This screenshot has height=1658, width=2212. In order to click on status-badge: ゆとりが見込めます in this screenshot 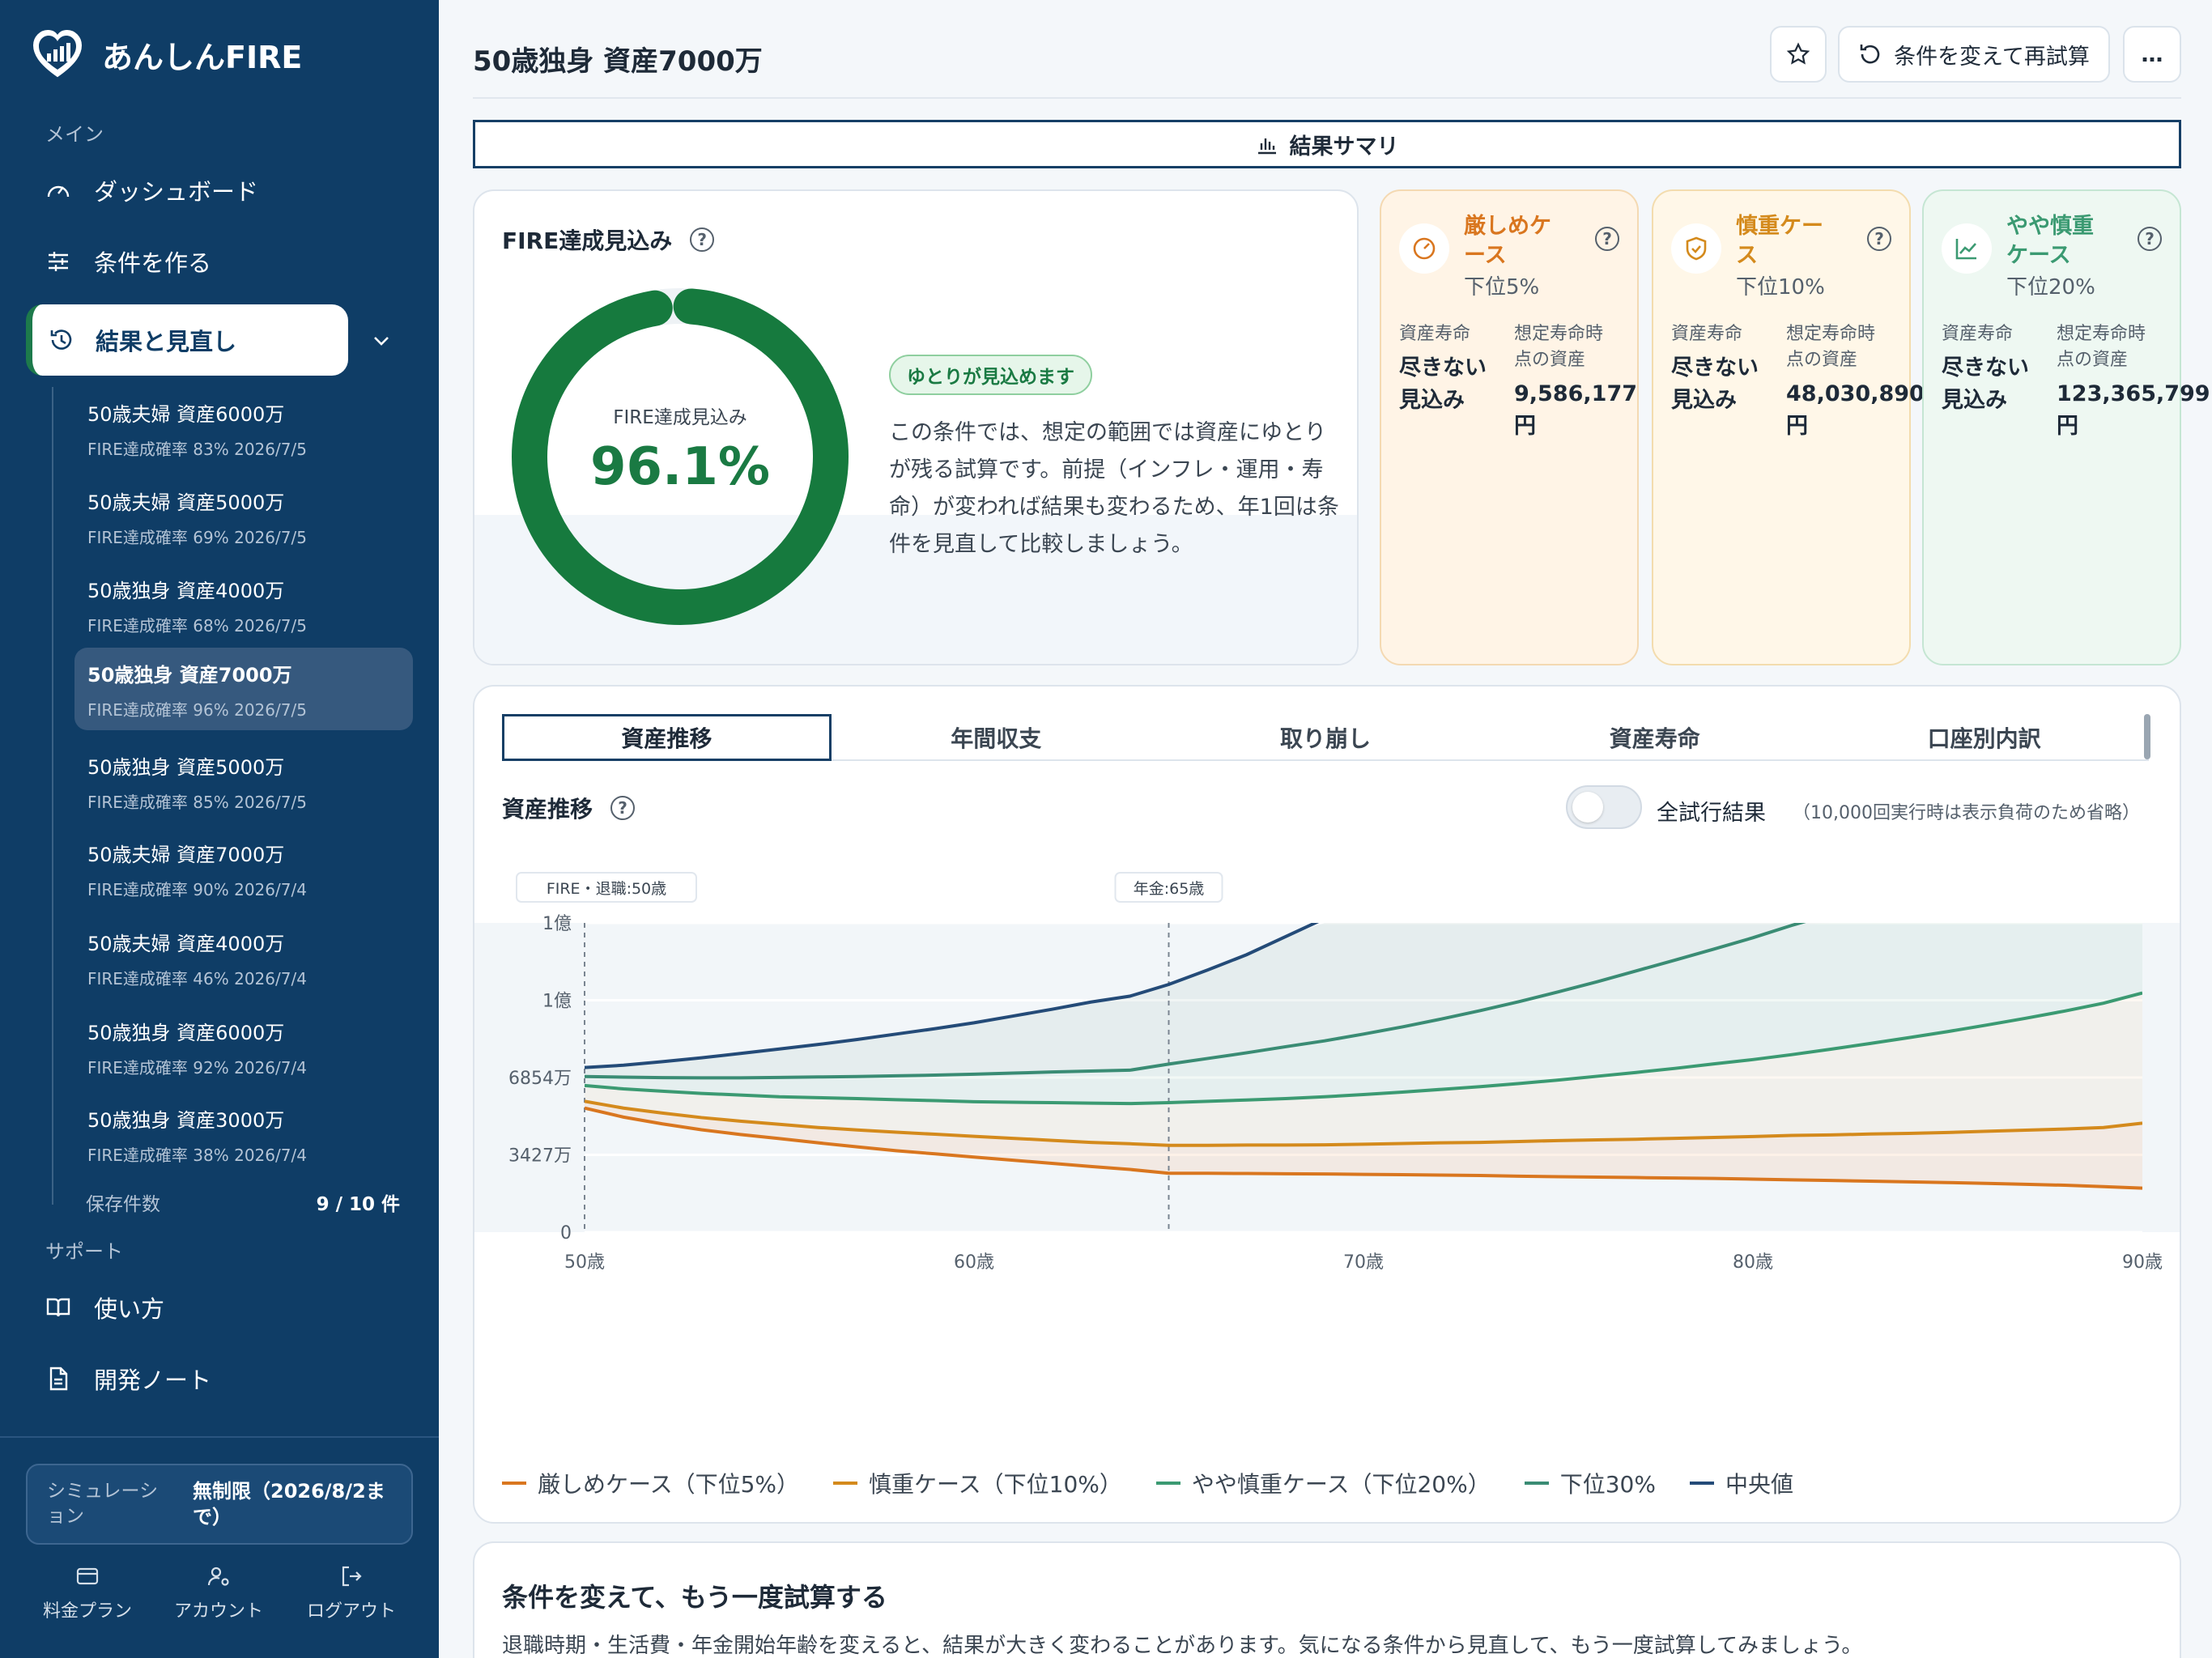, I will do `click(991, 375)`.